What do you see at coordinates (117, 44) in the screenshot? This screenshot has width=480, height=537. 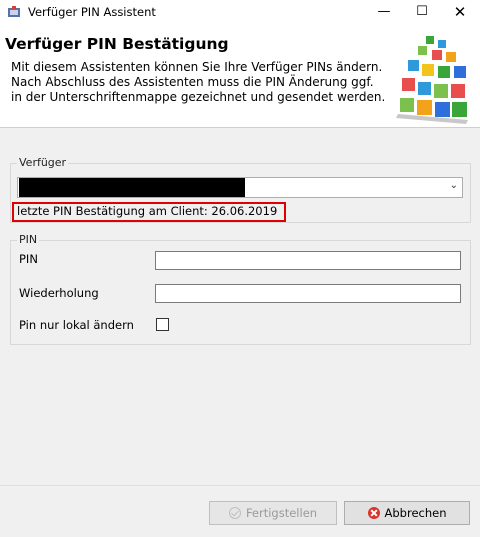 I see `page-title: Verfüger PIN Bestätigung` at bounding box center [117, 44].